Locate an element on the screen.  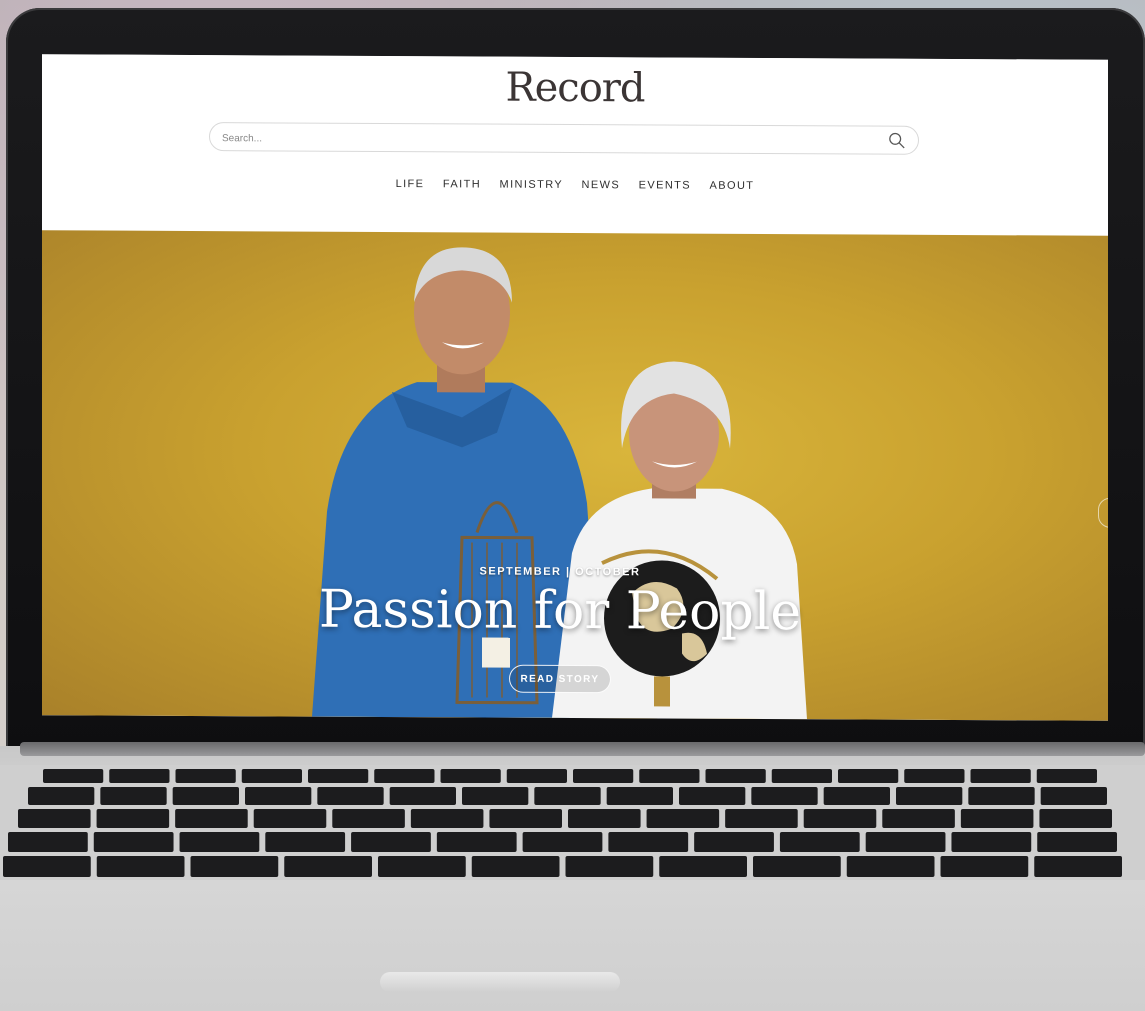
hero-photo-man is located at coordinates (457, 483).